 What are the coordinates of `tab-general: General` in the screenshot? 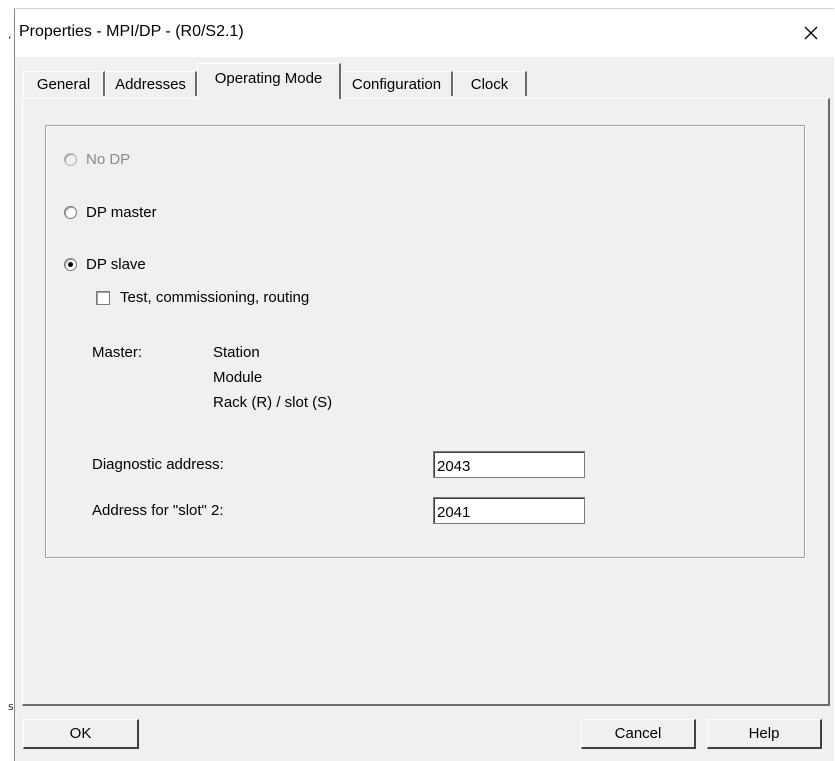 It's located at (64, 83).